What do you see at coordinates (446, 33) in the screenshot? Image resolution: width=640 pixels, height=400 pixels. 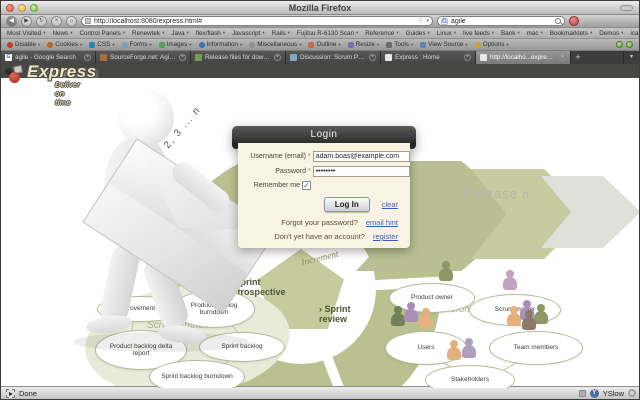 I see `bookmark-linux: Linux ▾` at bounding box center [446, 33].